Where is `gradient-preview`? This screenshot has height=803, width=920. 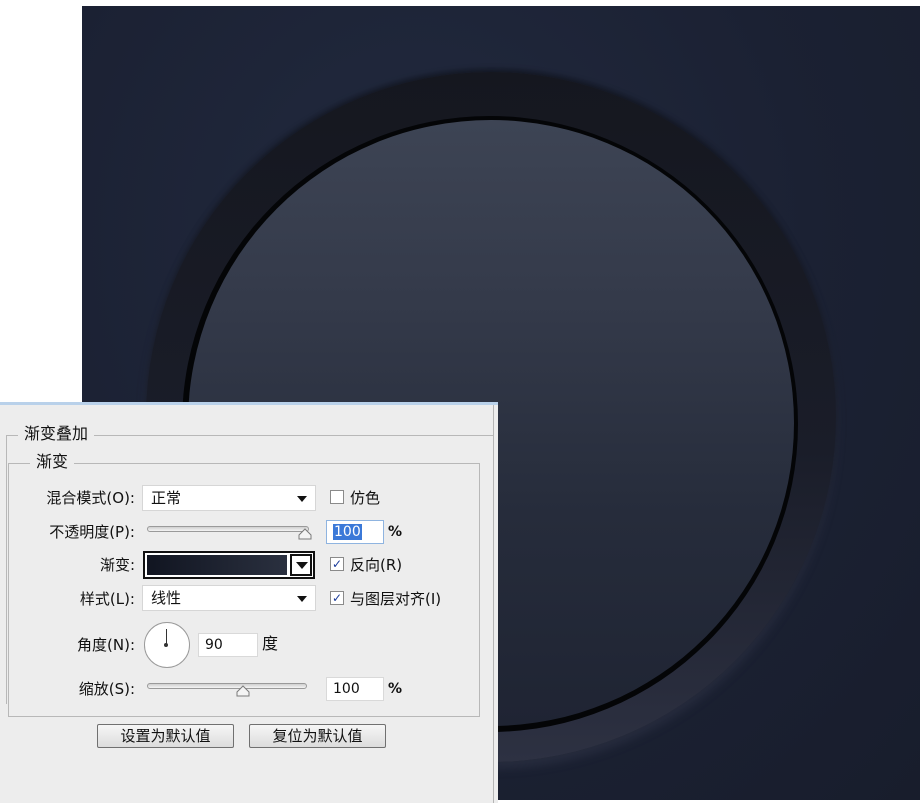
gradient-preview is located at coordinates (217, 565).